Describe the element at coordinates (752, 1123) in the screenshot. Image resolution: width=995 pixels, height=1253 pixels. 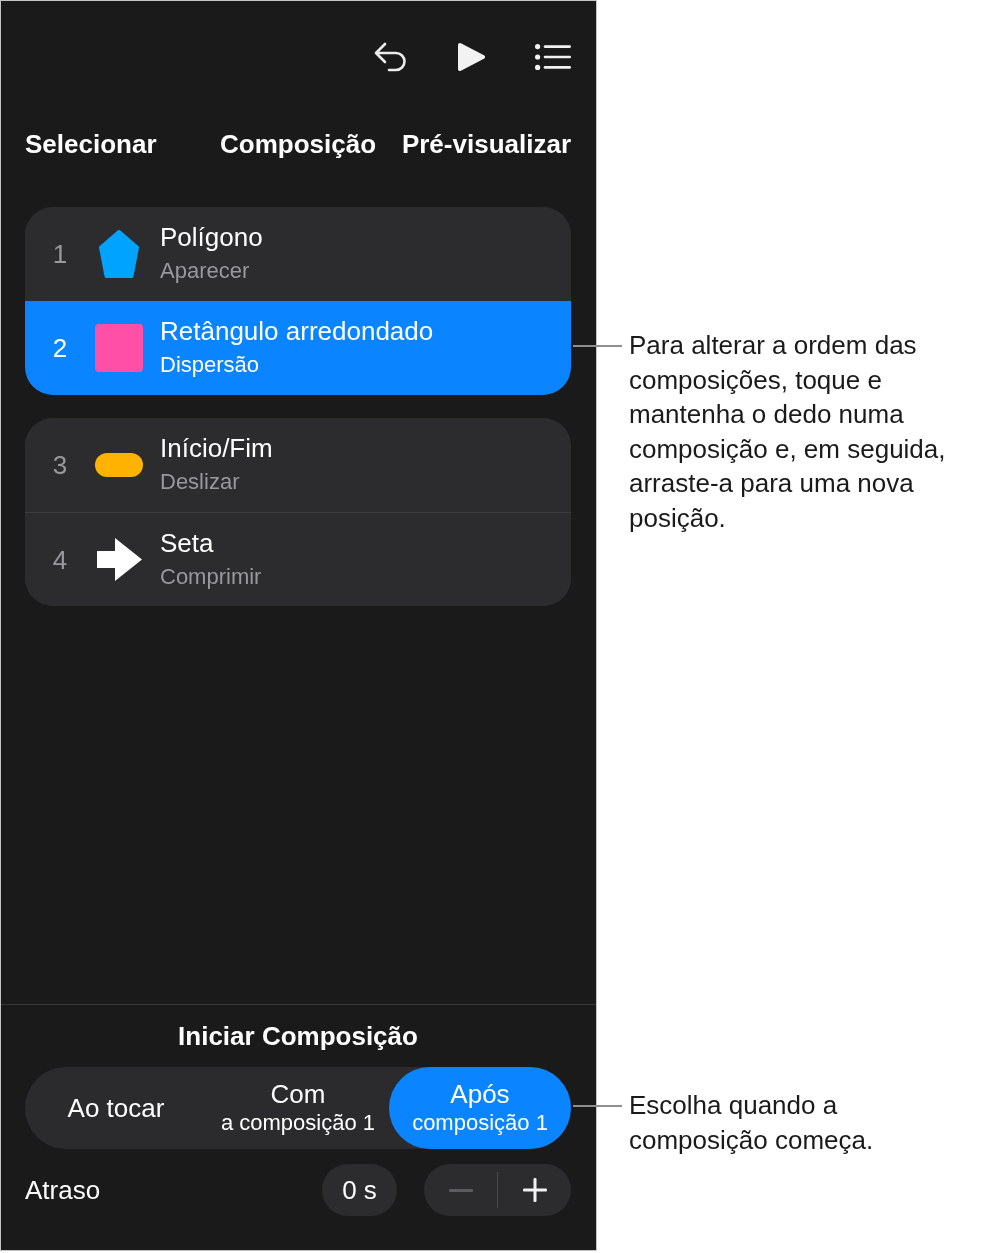
I see `callout-text: Escolha quando a composição começa.` at that location.